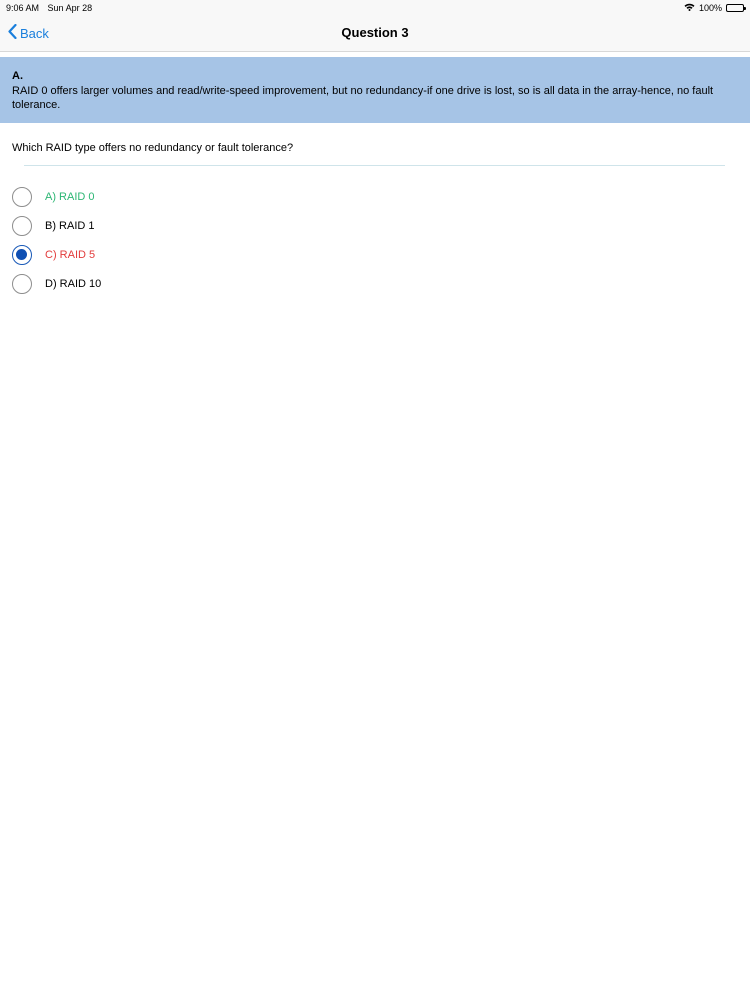 Image resolution: width=750 pixels, height=1000 pixels. I want to click on option-d: D) RAID 10, so click(56, 283).